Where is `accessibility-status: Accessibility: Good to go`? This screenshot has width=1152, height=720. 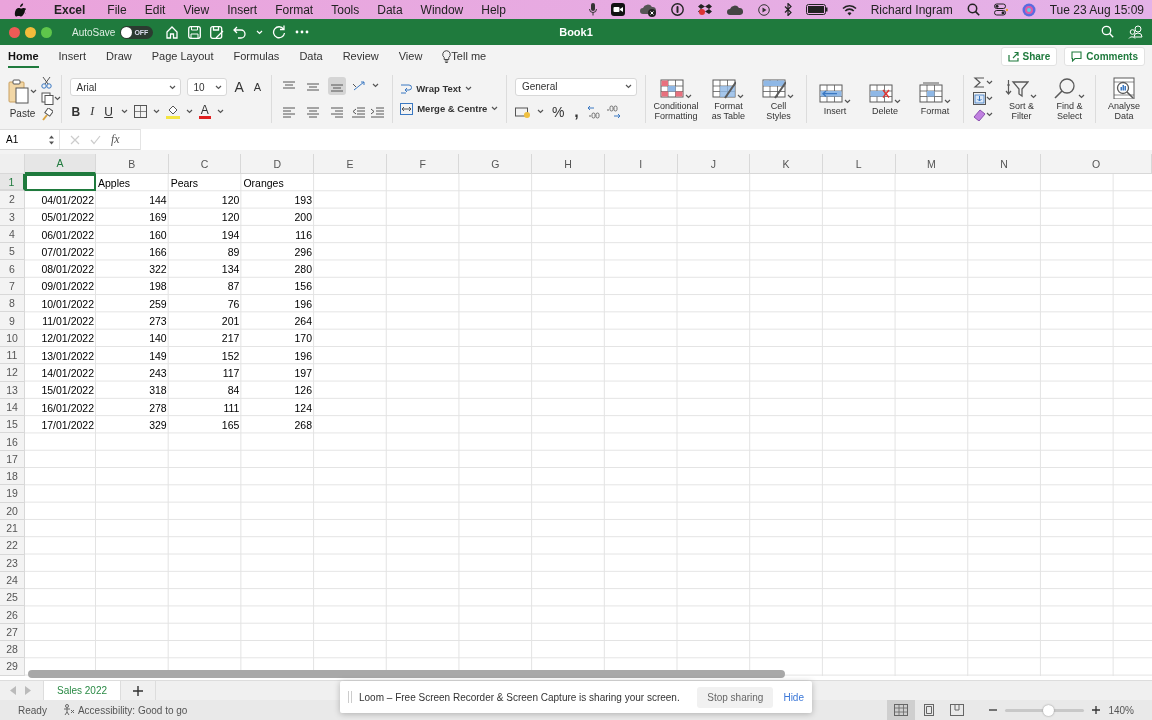 accessibility-status: Accessibility: Good to go is located at coordinates (132, 710).